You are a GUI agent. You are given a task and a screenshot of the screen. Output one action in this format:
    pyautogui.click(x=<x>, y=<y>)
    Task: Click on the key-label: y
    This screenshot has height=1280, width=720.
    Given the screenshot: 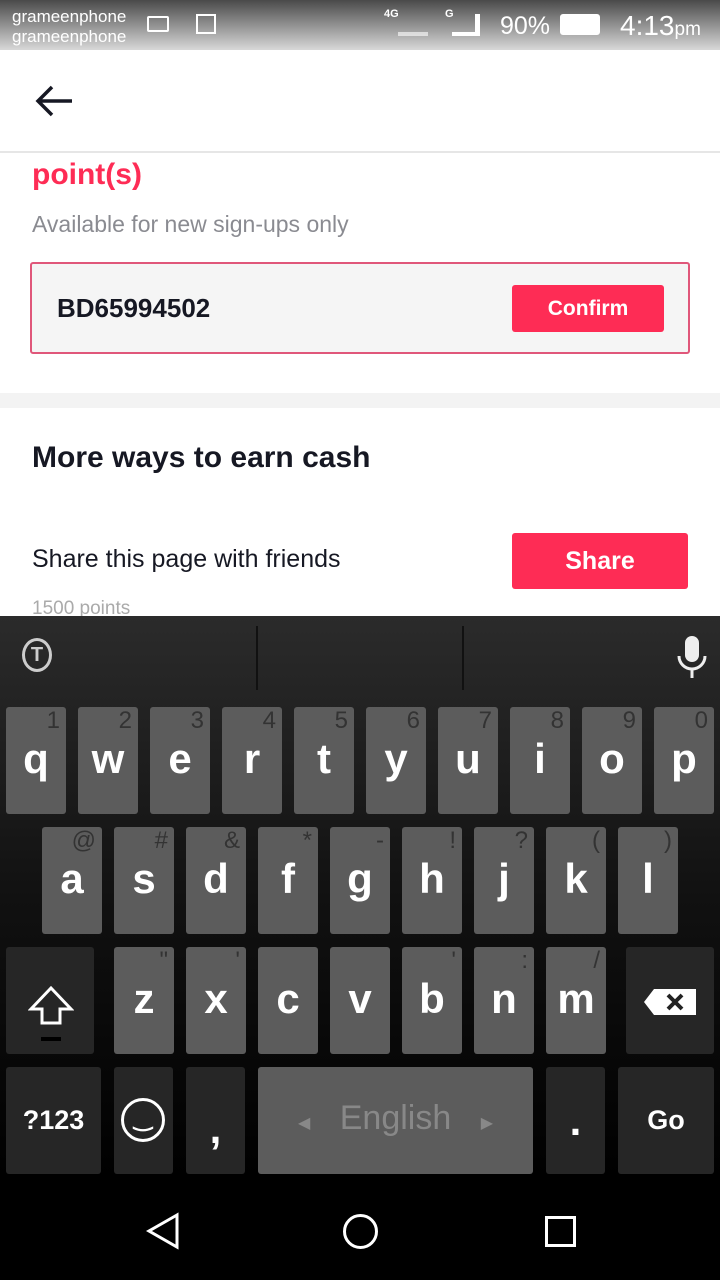 What is the action you would take?
    pyautogui.click(x=396, y=758)
    